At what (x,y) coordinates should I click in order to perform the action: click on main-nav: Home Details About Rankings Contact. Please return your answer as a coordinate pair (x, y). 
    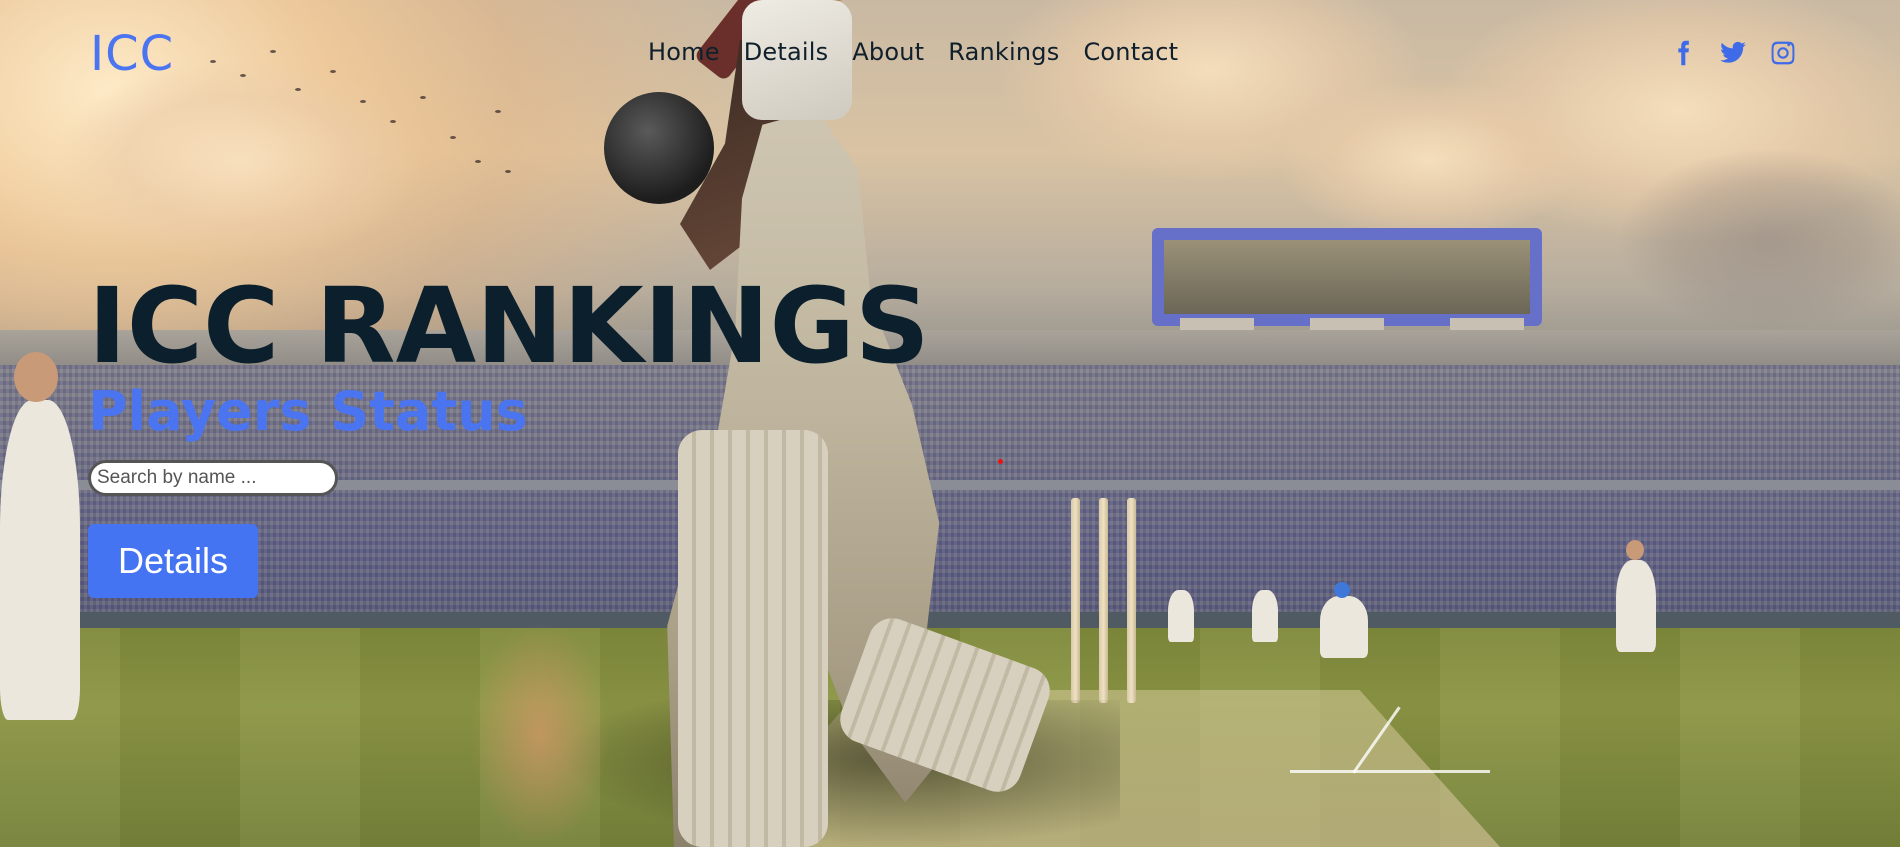
    Looking at the image, I should click on (913, 52).